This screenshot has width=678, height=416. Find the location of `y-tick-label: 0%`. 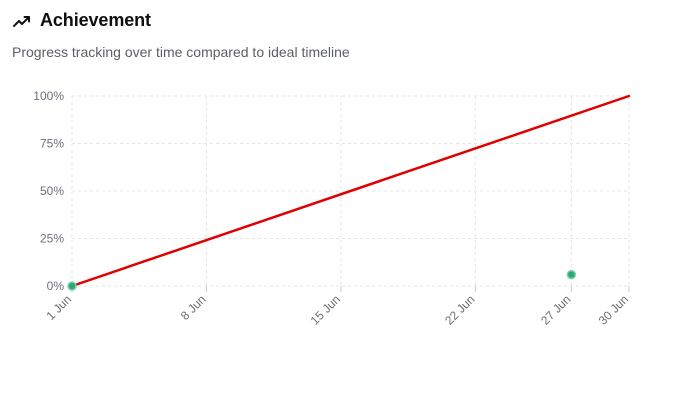

y-tick-label: 0% is located at coordinates (56, 286).